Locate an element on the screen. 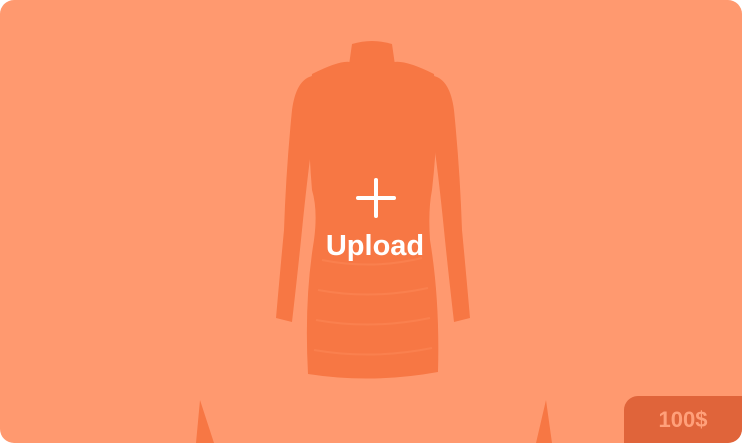 The height and width of the screenshot is (443, 742). price-badge: 100$ is located at coordinates (683, 419).